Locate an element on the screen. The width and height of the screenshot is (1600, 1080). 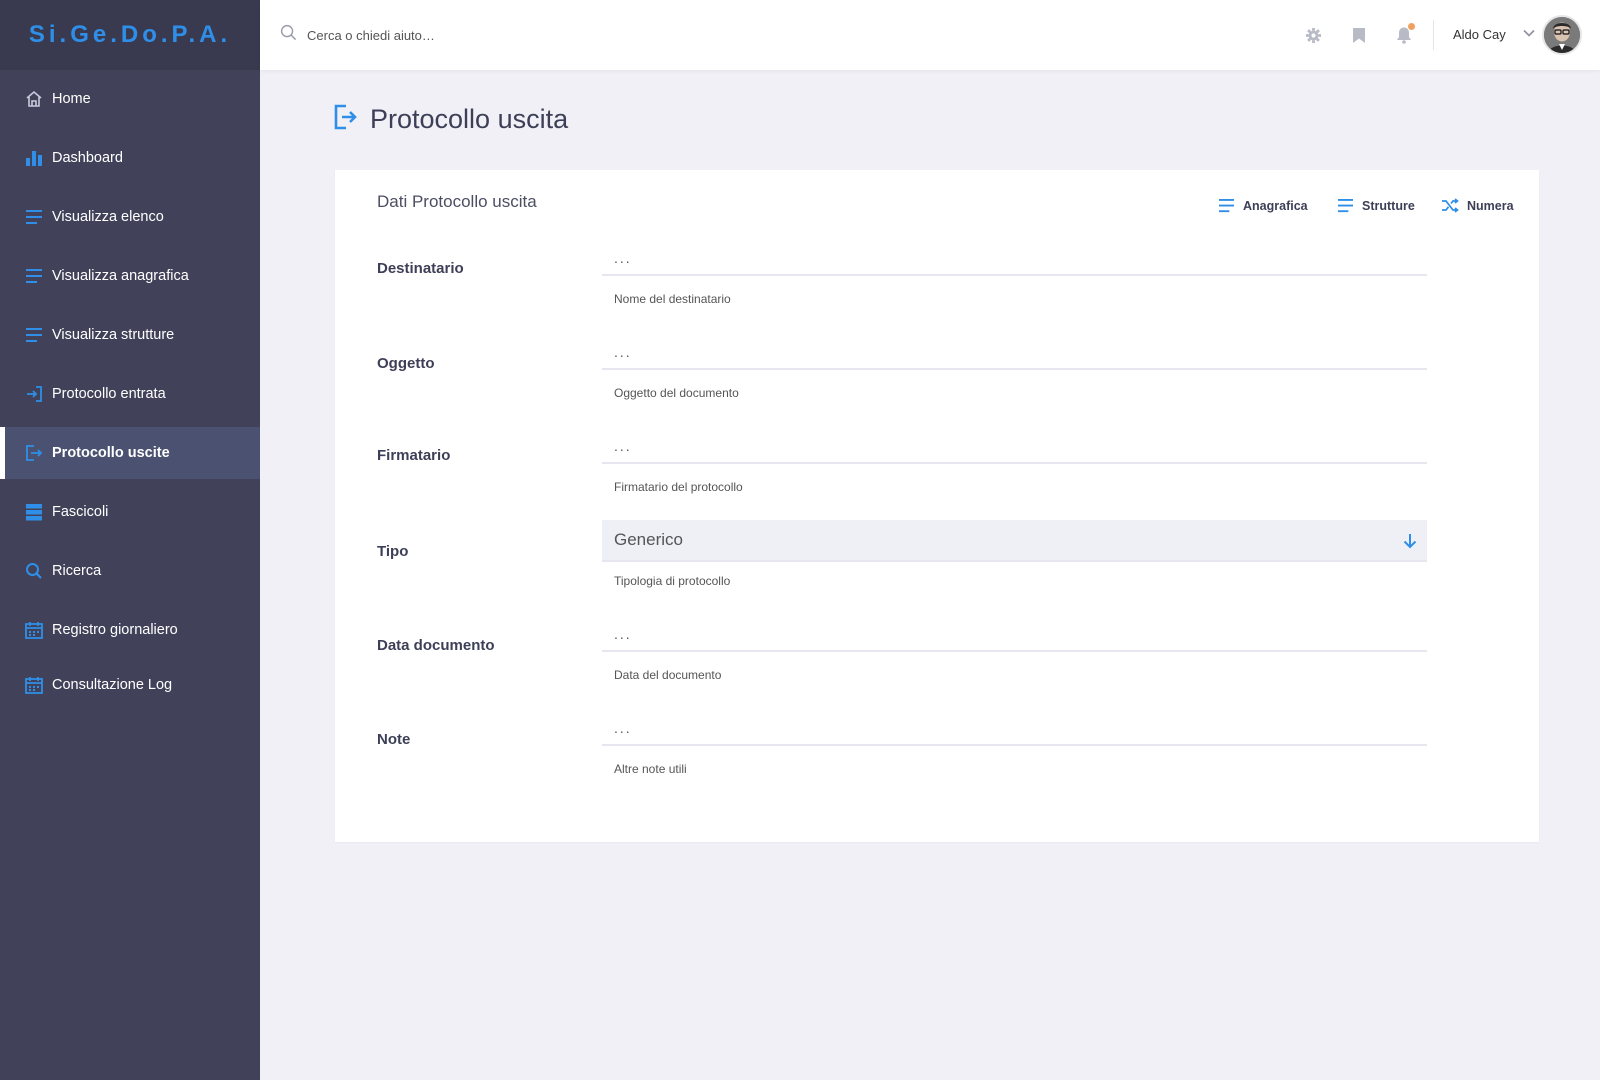
sidebar-item-label: Fascicoli is located at coordinates (80, 512).